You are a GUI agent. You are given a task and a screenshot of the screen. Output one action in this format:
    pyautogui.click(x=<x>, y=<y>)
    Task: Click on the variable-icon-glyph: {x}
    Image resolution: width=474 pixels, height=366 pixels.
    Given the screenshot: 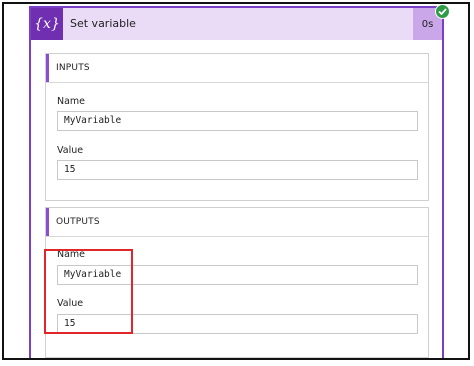 What is the action you would take?
    pyautogui.click(x=47, y=24)
    